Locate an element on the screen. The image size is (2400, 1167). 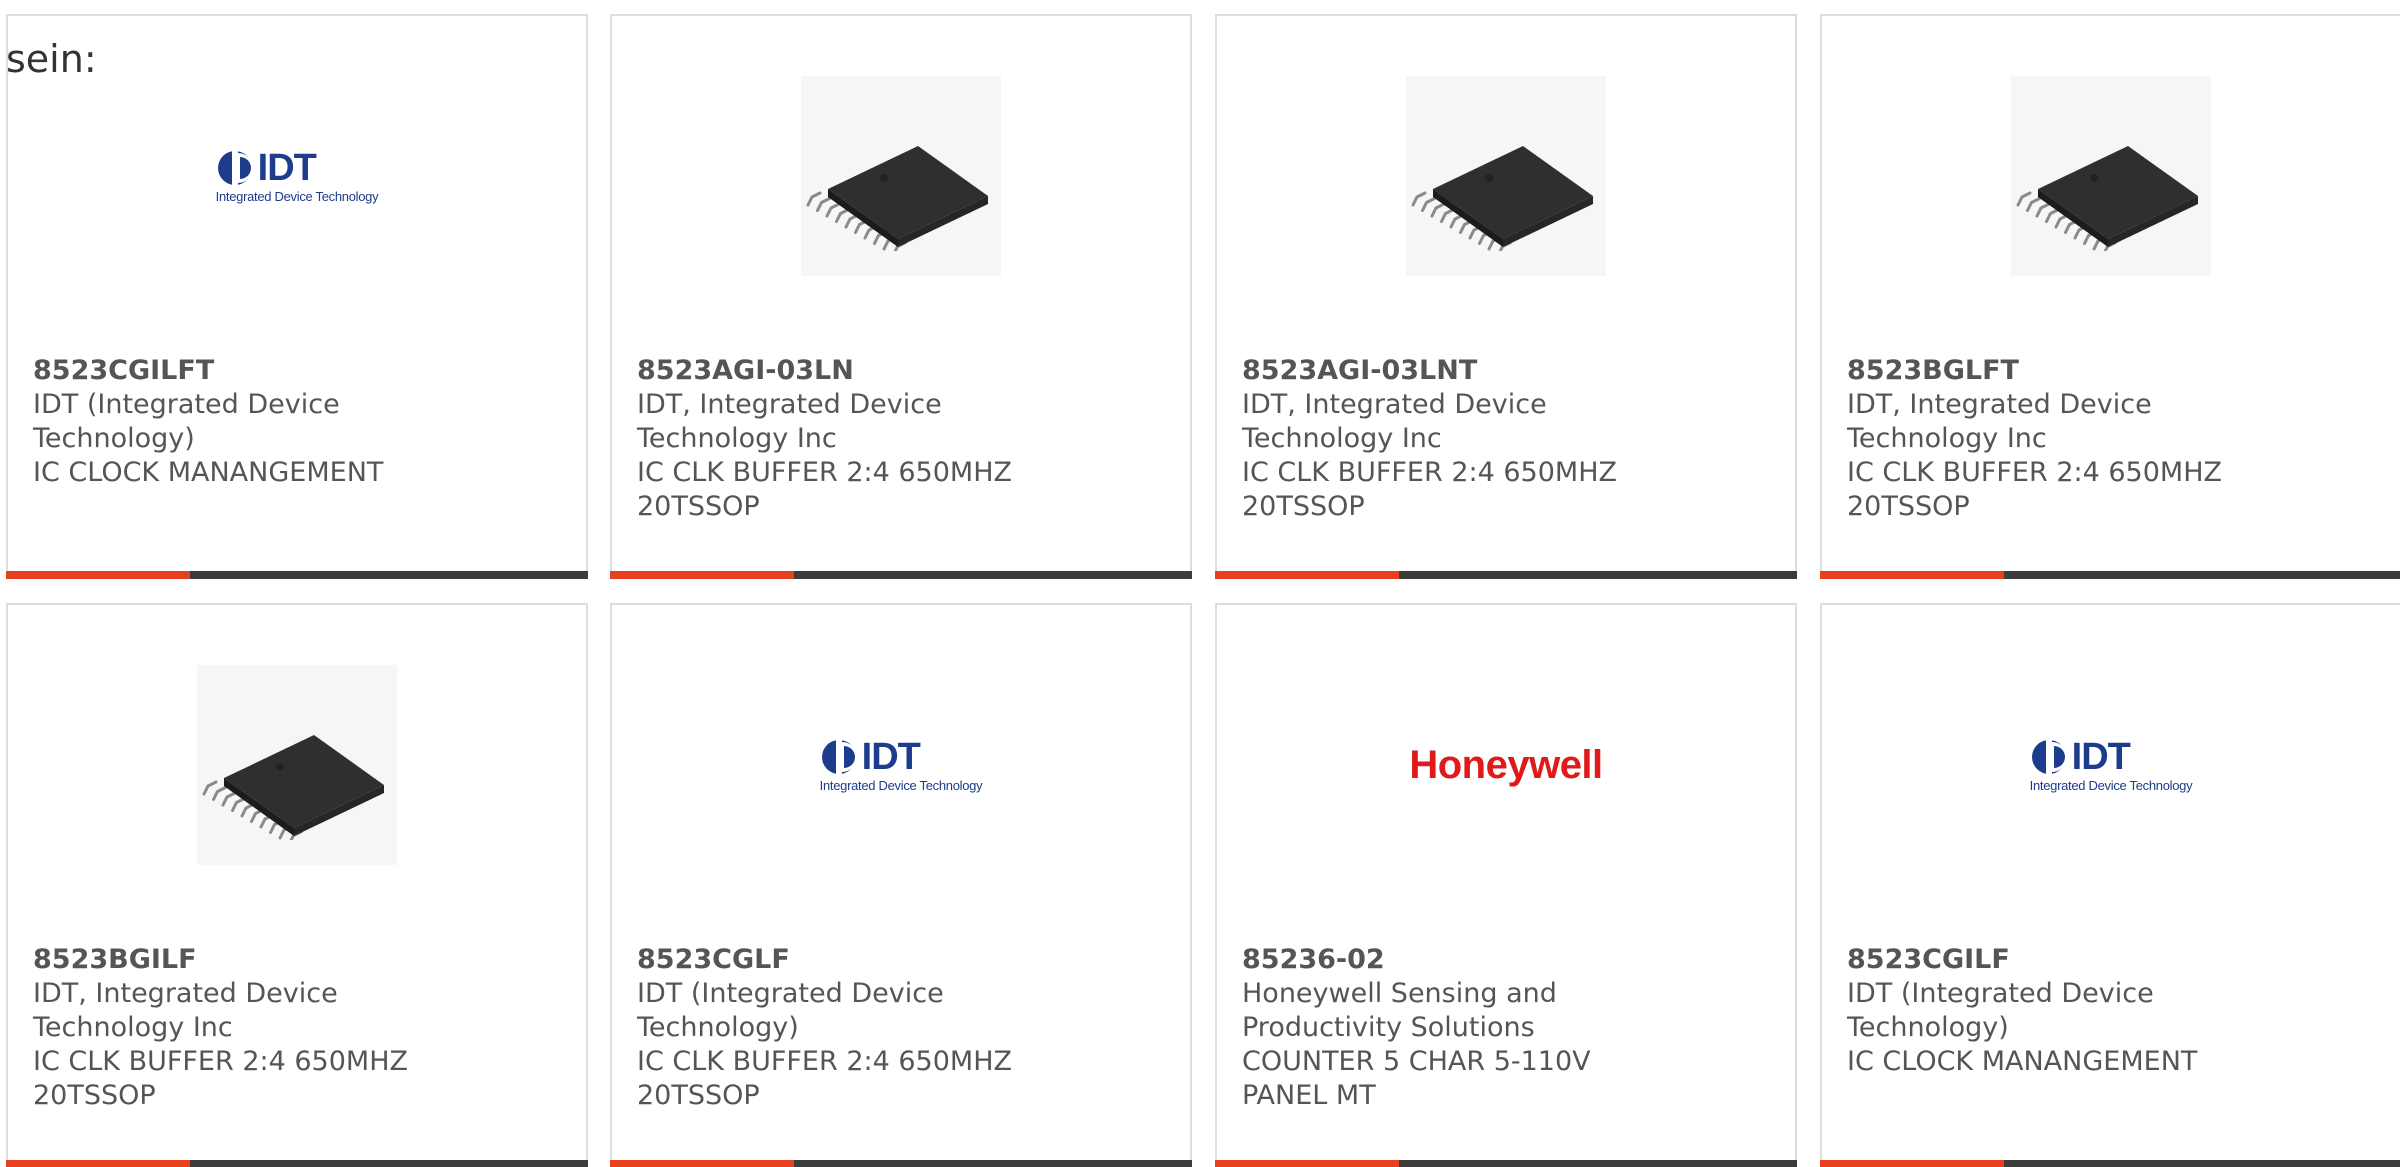
part-number-link: 8523CGILF is located at coordinates (2057, 960).